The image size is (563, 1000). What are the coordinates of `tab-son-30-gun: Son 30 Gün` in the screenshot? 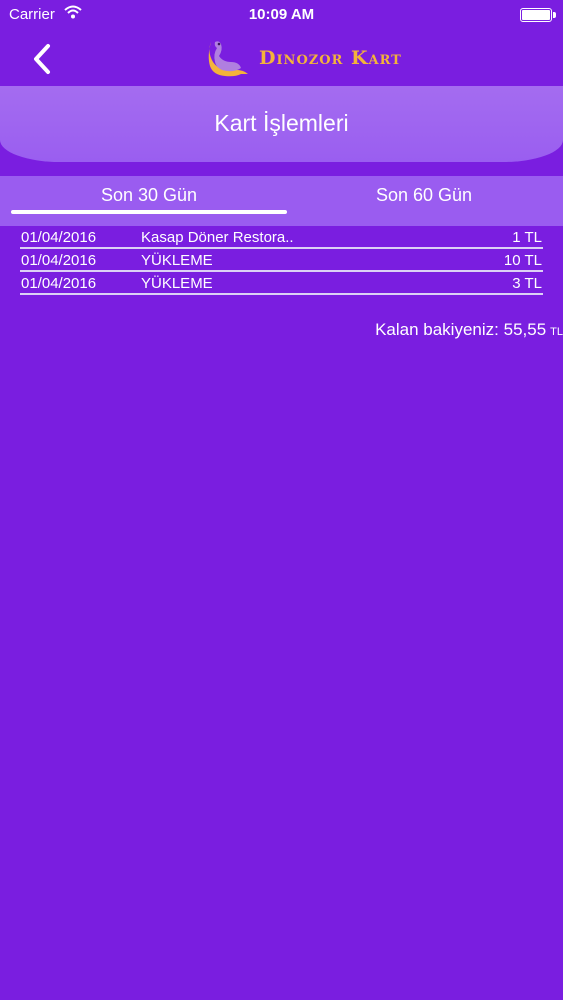 It's located at (149, 195).